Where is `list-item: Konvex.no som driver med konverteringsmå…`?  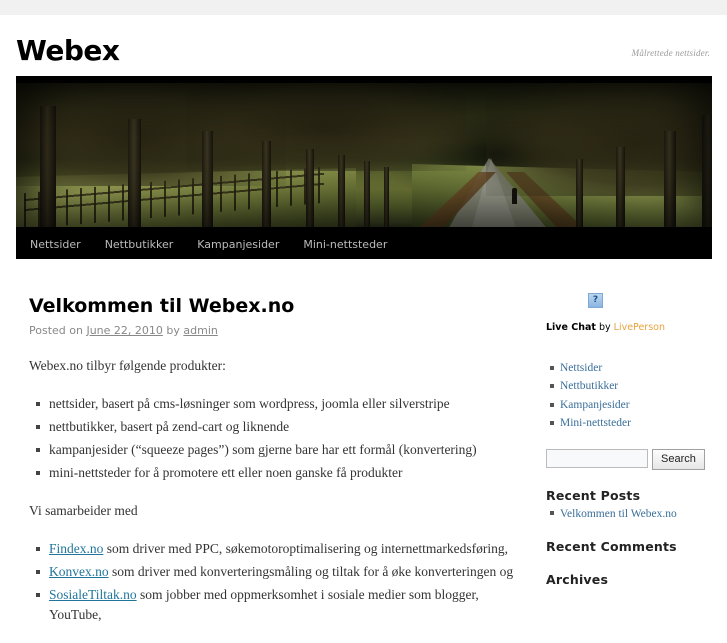
list-item: Konvex.no som driver med konverteringsmå… is located at coordinates (282, 572).